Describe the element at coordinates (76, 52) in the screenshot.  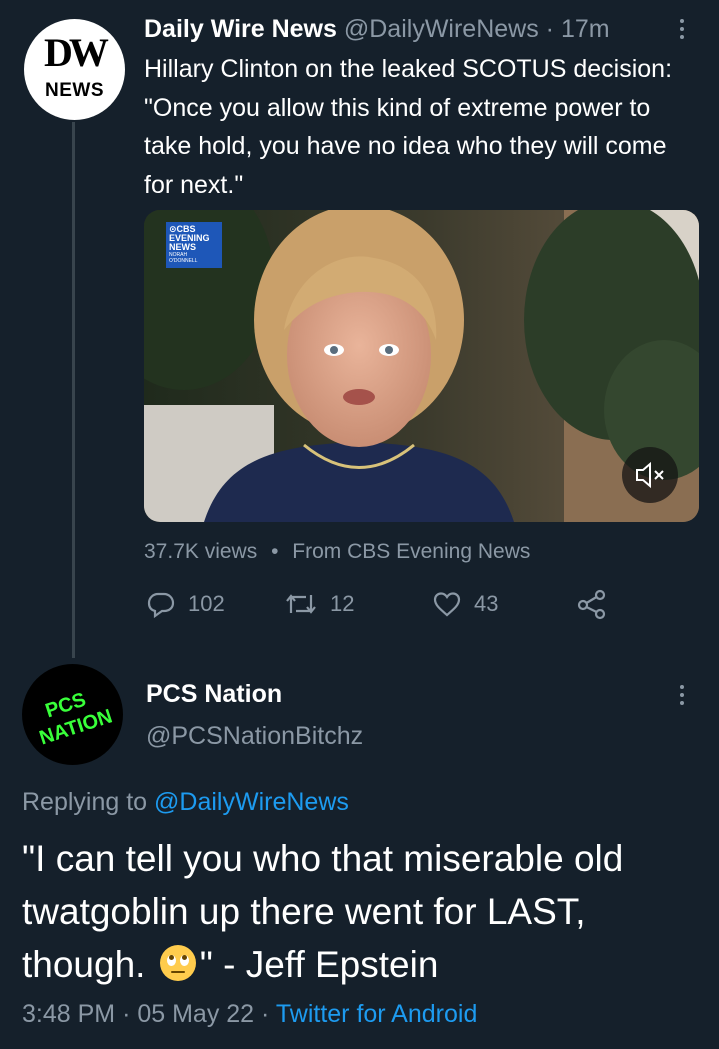
I see `avatar-logo-text: DW` at that location.